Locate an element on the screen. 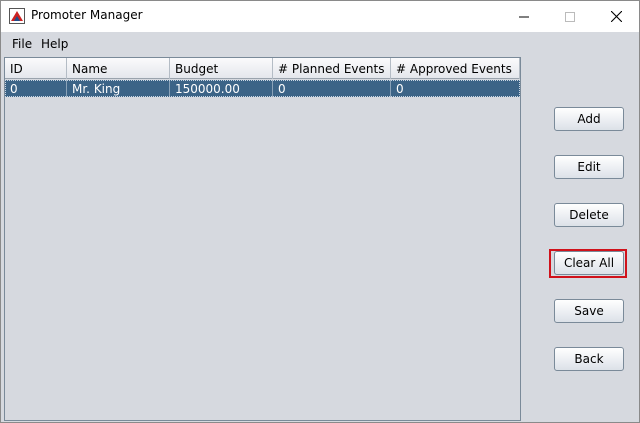 This screenshot has width=640, height=423. column-header-name: Name is located at coordinates (118, 68).